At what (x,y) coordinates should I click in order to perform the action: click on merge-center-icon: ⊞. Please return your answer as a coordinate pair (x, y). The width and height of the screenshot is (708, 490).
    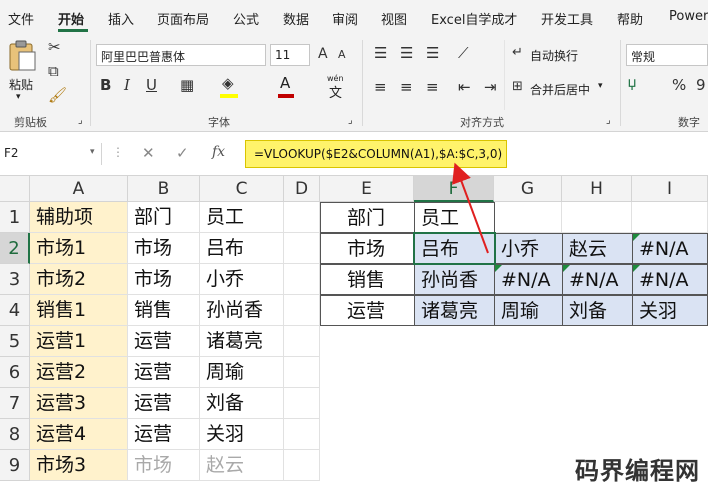
    Looking at the image, I should click on (517, 86).